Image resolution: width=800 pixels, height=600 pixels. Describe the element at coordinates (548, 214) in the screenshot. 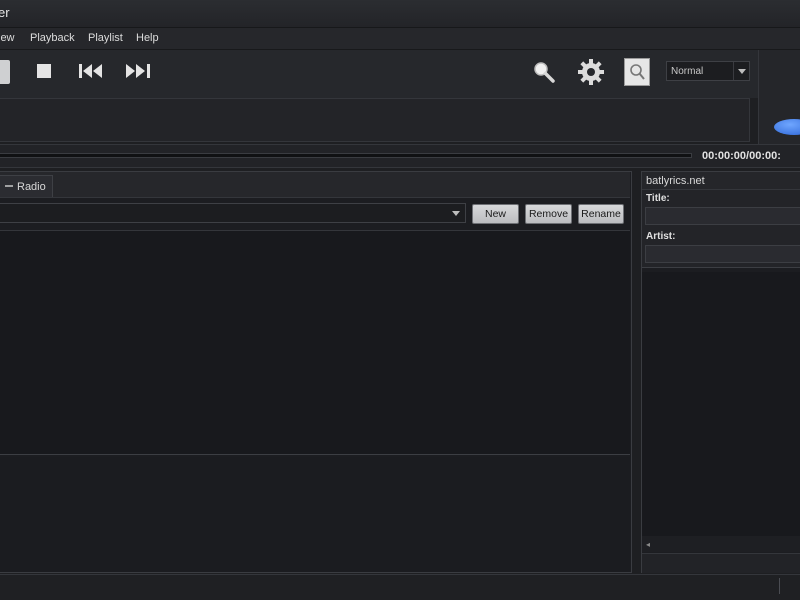

I see `remove-playlist-button: Remove` at that location.